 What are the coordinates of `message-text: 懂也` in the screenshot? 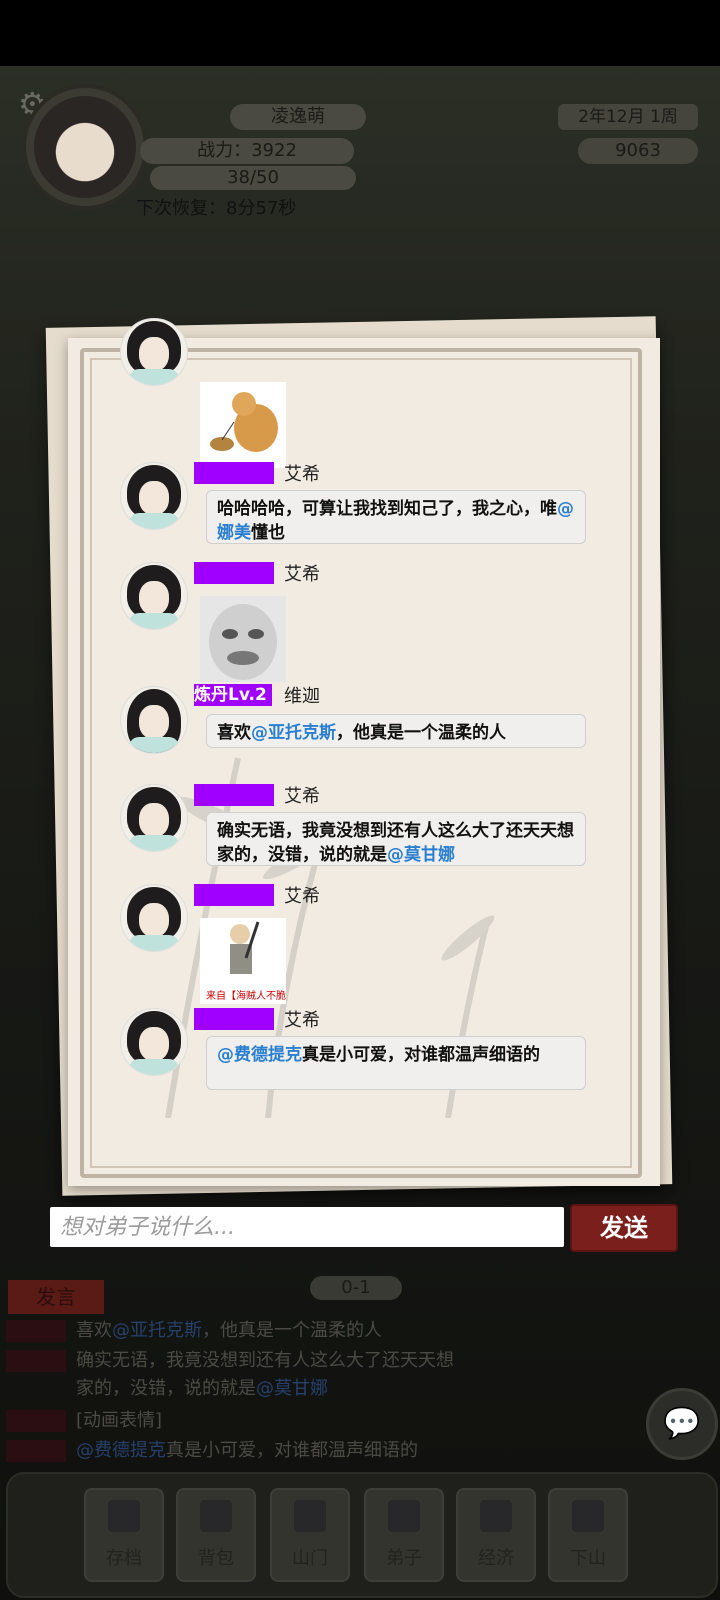 It's located at (268, 533).